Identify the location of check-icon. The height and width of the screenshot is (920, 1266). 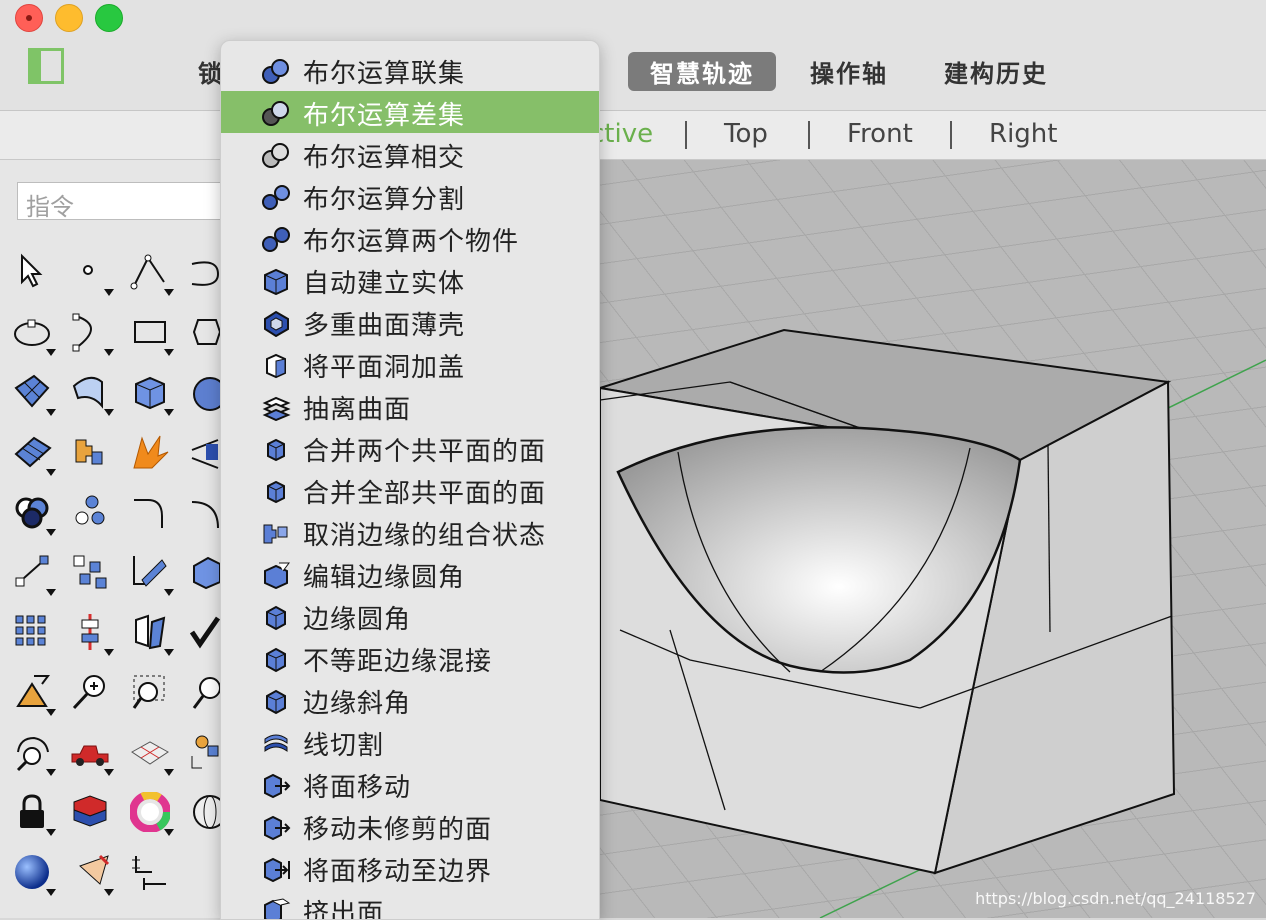
(202, 634).